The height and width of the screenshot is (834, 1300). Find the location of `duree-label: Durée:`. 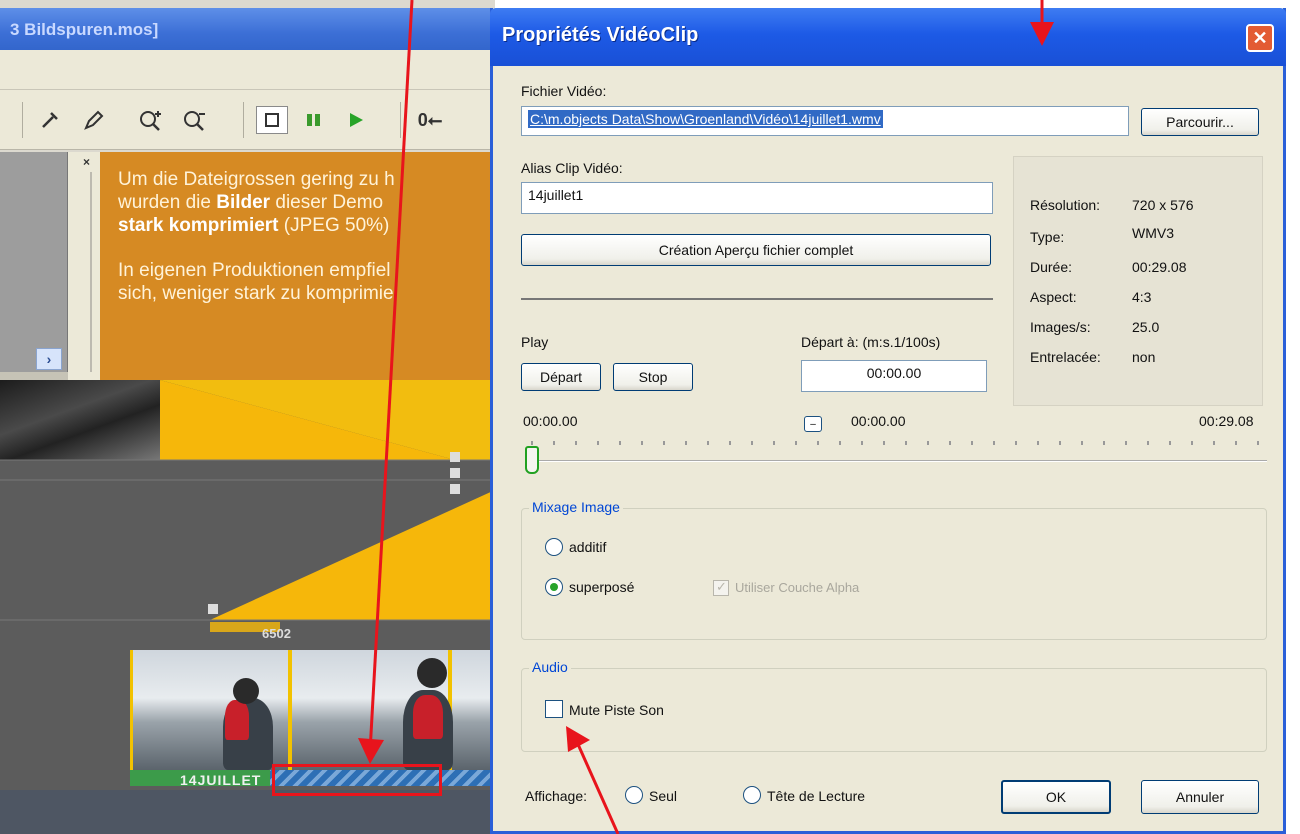

duree-label: Durée: is located at coordinates (1051, 267).